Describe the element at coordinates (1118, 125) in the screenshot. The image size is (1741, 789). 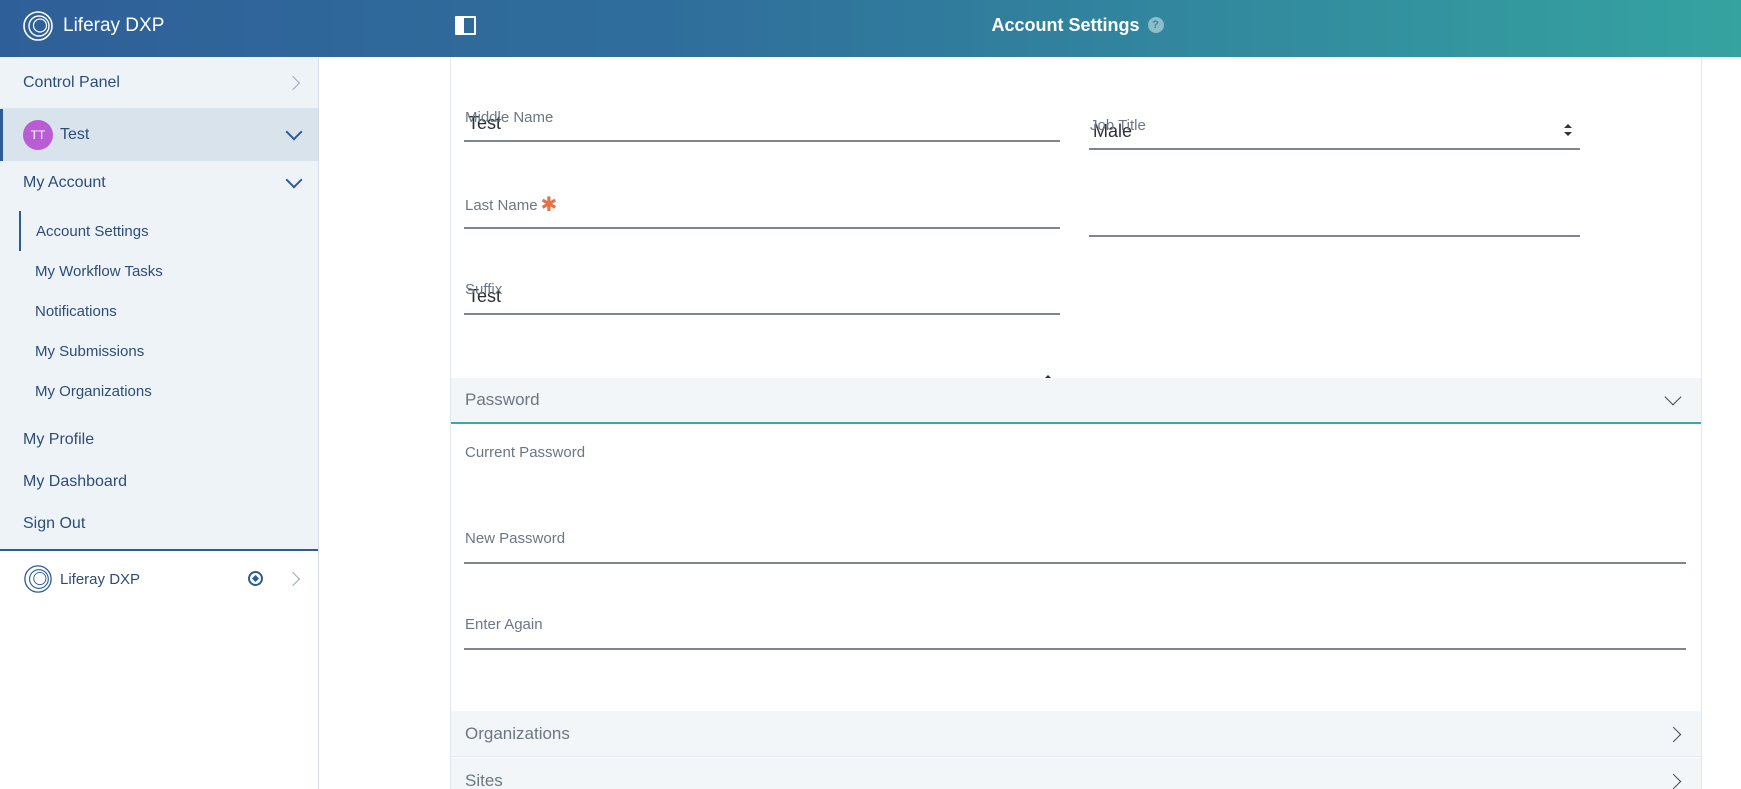
I see `job-title-label: Job Title` at that location.